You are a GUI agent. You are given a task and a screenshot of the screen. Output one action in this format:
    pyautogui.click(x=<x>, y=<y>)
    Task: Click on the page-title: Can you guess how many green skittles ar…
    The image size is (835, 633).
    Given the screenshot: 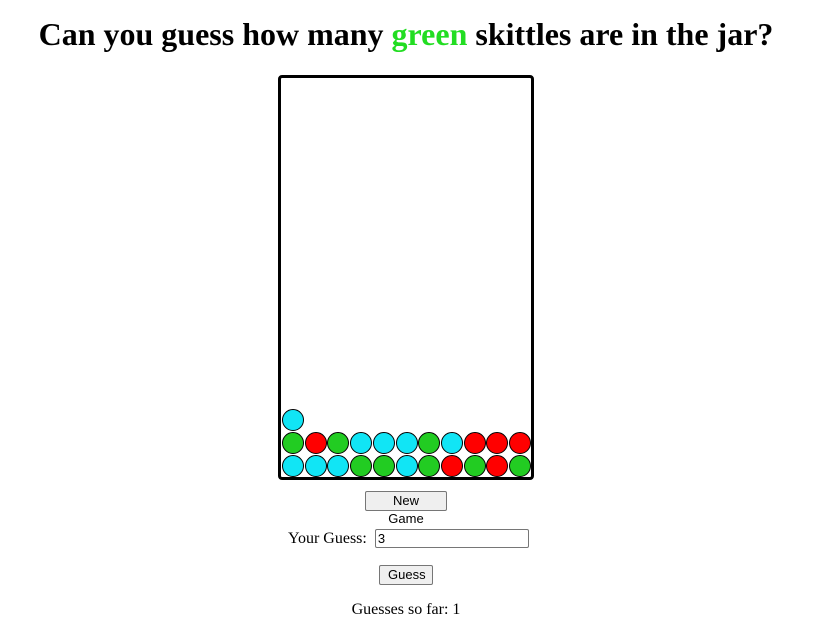 What is the action you would take?
    pyautogui.click(x=406, y=34)
    